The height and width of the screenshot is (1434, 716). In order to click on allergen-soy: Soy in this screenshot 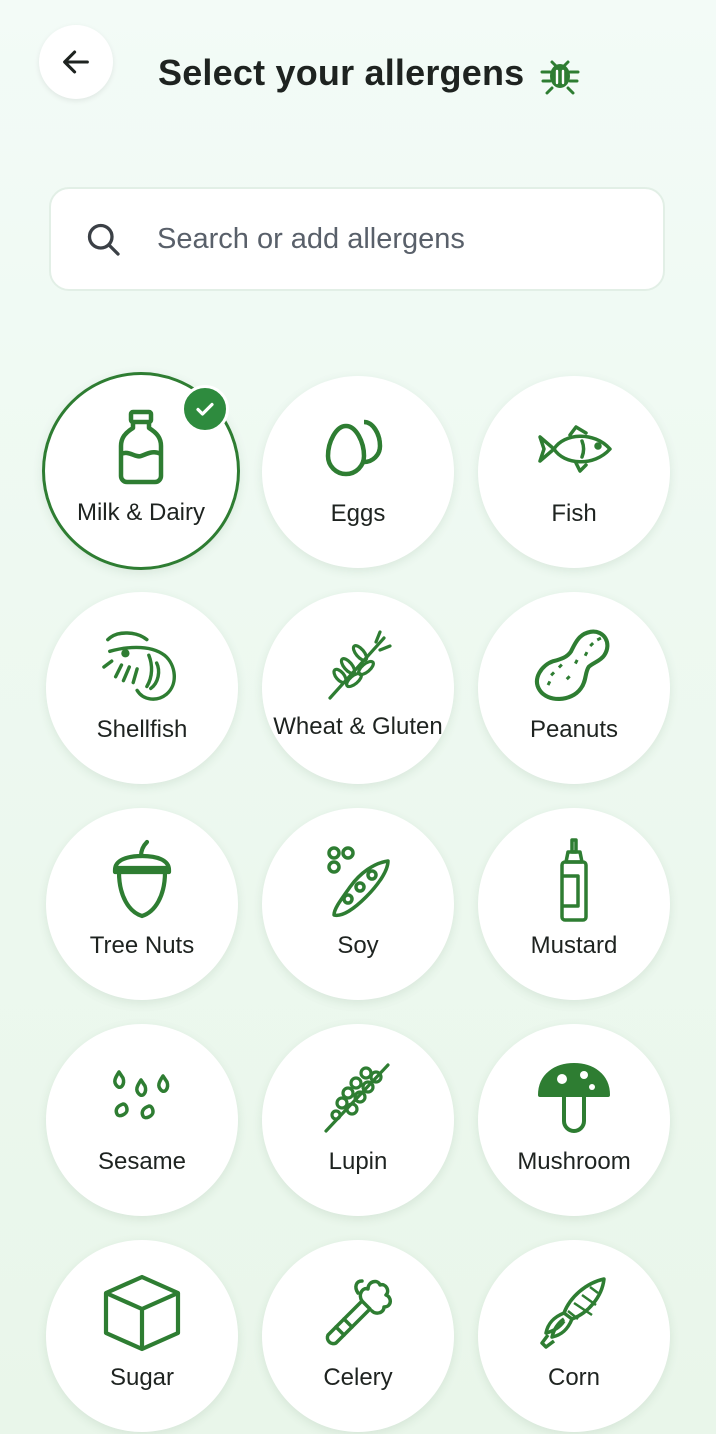, I will do `click(358, 904)`.